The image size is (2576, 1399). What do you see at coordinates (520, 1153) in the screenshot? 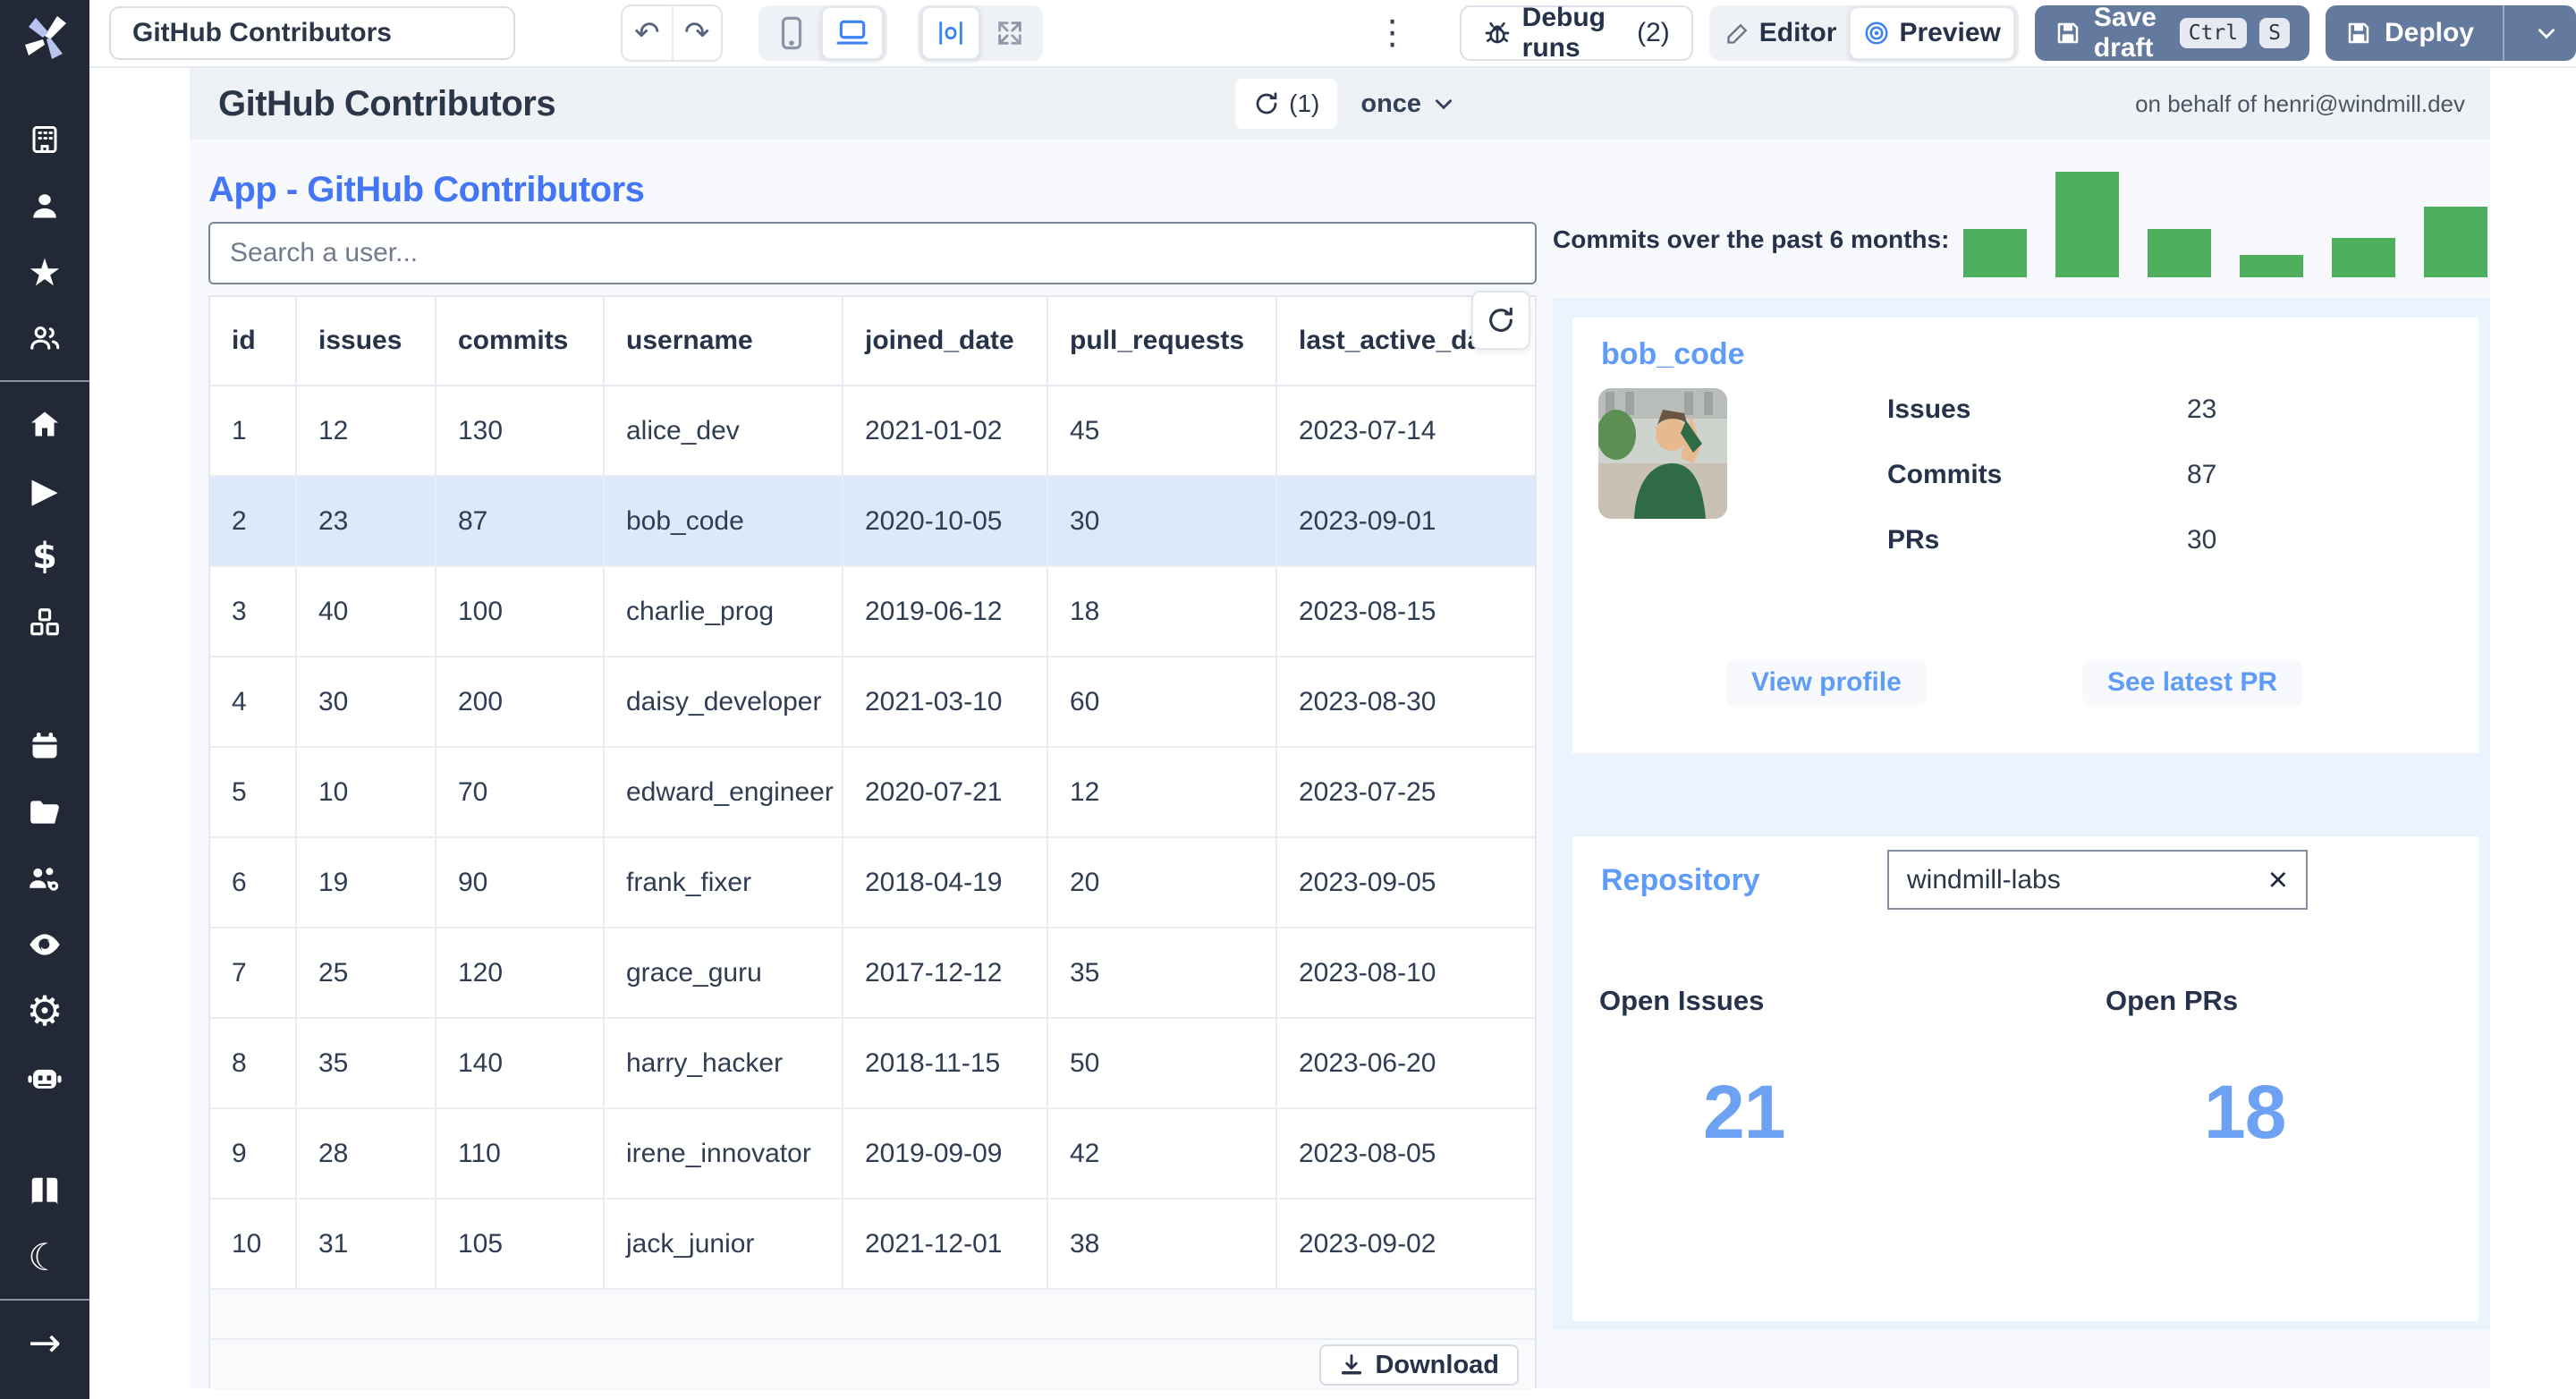
I see `table-cell: 110` at bounding box center [520, 1153].